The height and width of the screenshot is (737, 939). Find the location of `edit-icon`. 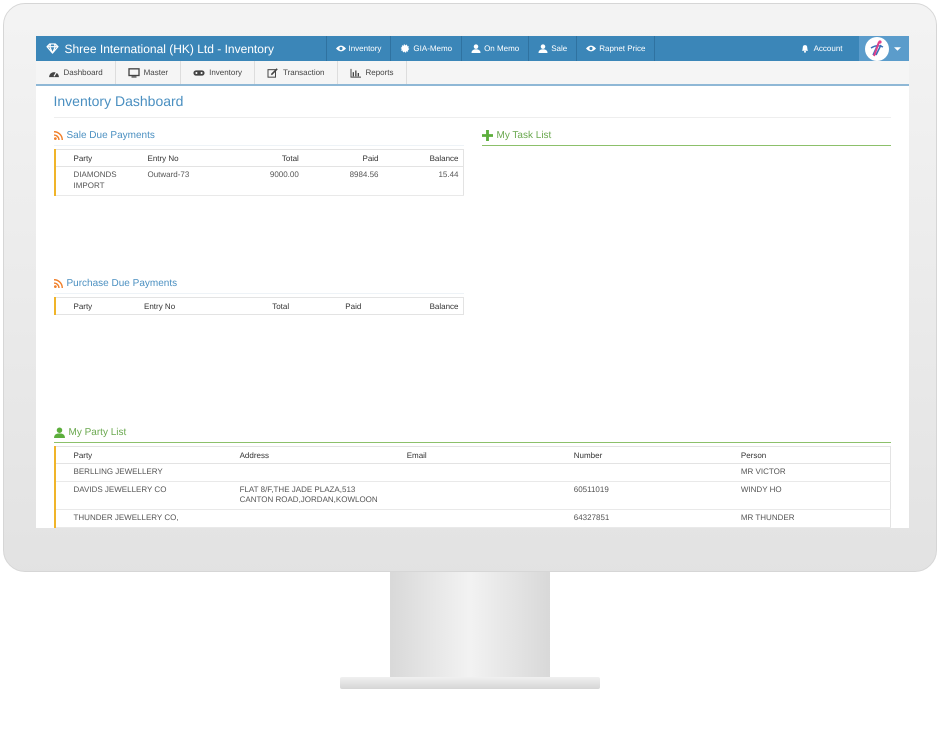

edit-icon is located at coordinates (273, 73).